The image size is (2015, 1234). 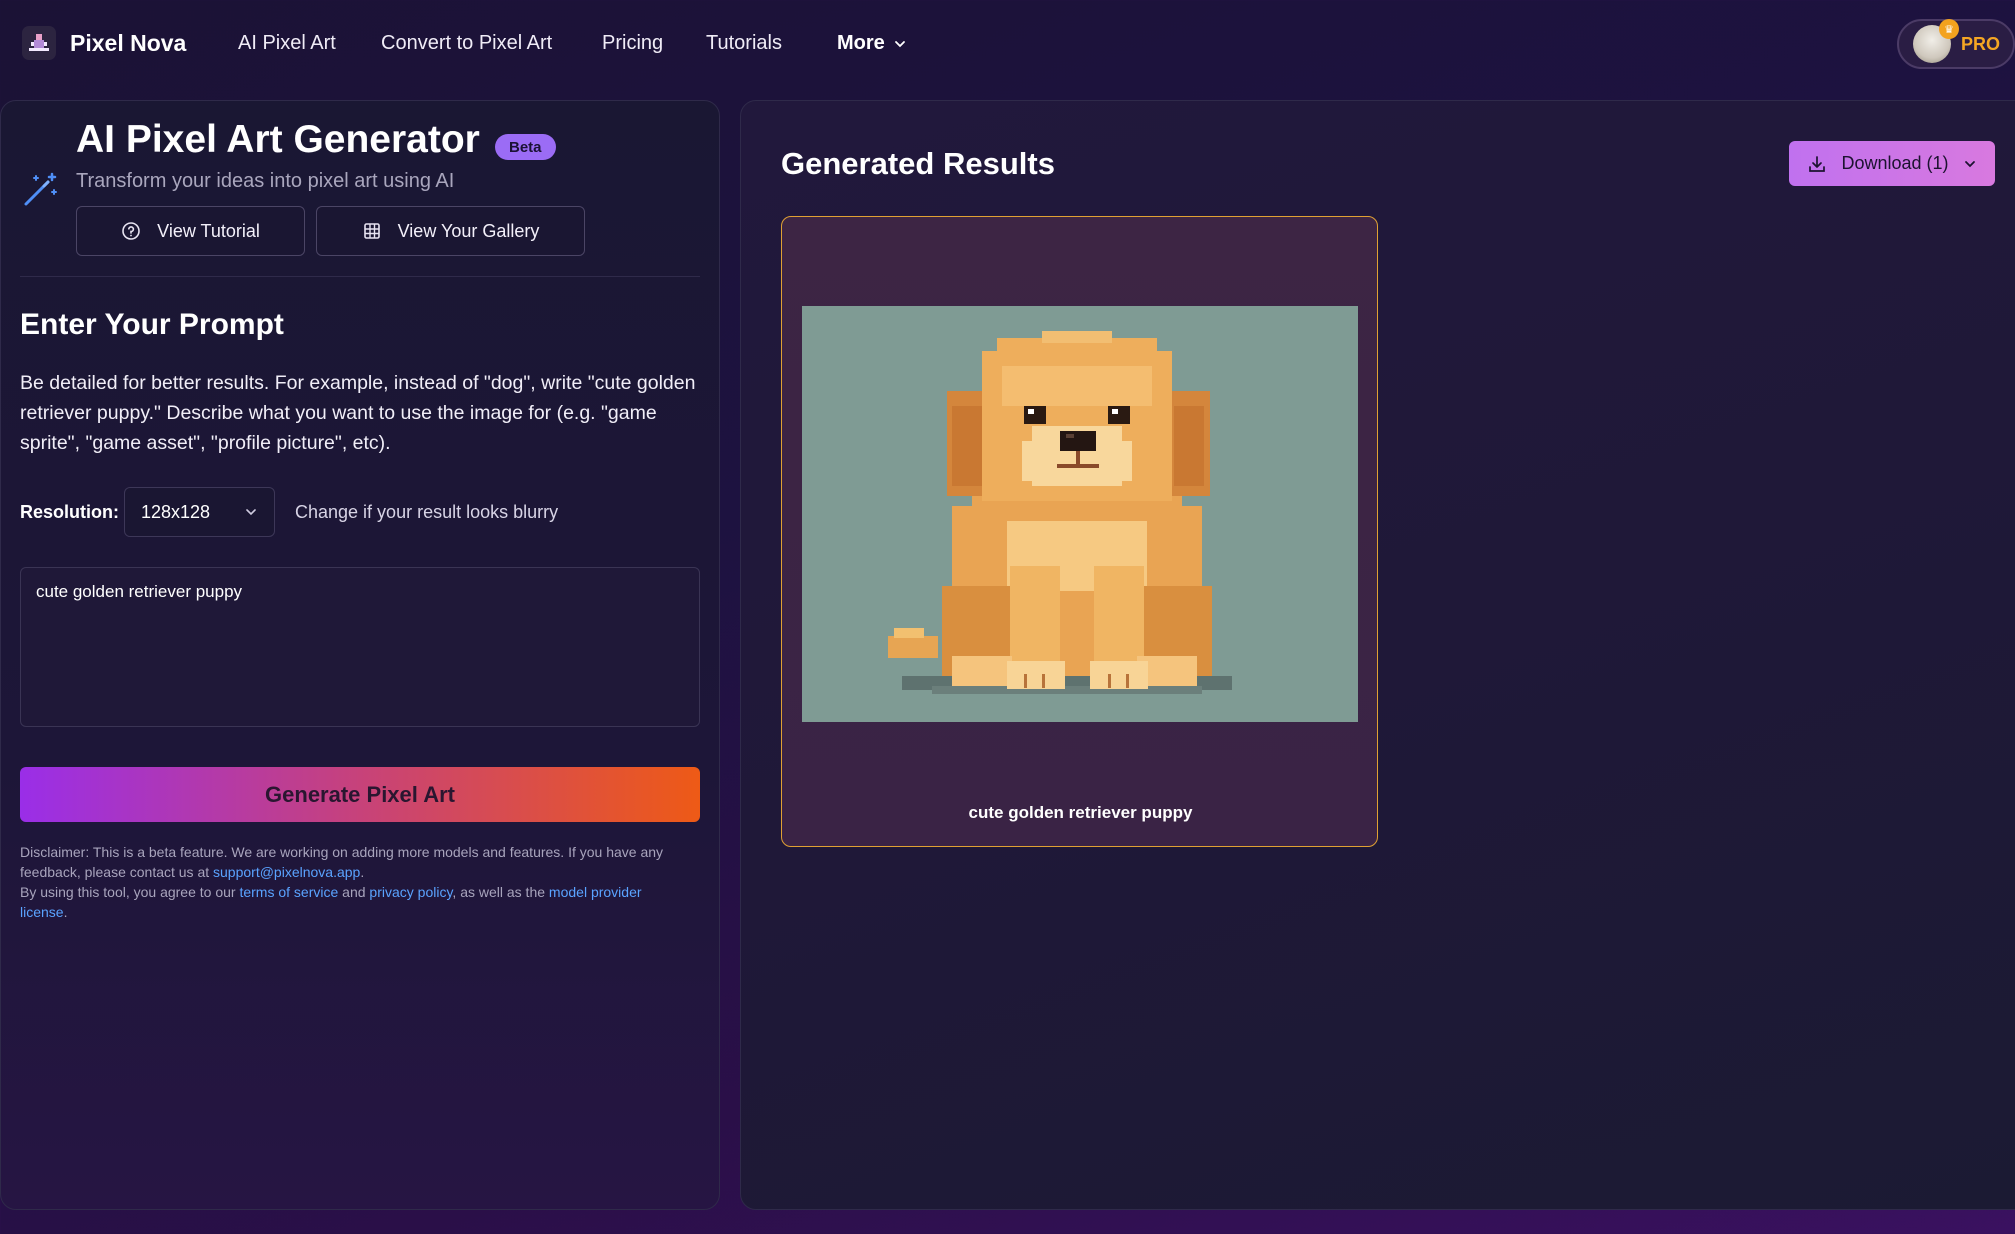 I want to click on resolution-select: 128x128, so click(x=199, y=512).